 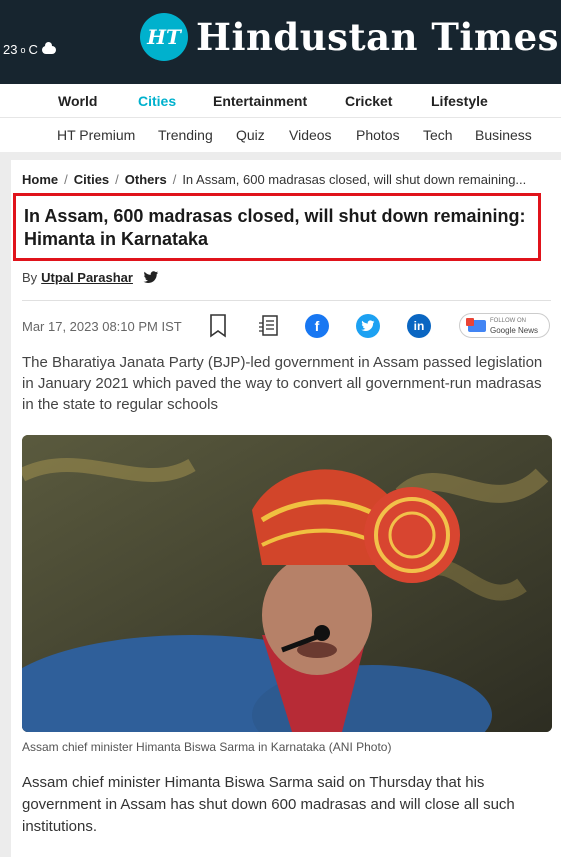 What do you see at coordinates (87, 277) in the screenshot?
I see `author-link: Utpal Parashar` at bounding box center [87, 277].